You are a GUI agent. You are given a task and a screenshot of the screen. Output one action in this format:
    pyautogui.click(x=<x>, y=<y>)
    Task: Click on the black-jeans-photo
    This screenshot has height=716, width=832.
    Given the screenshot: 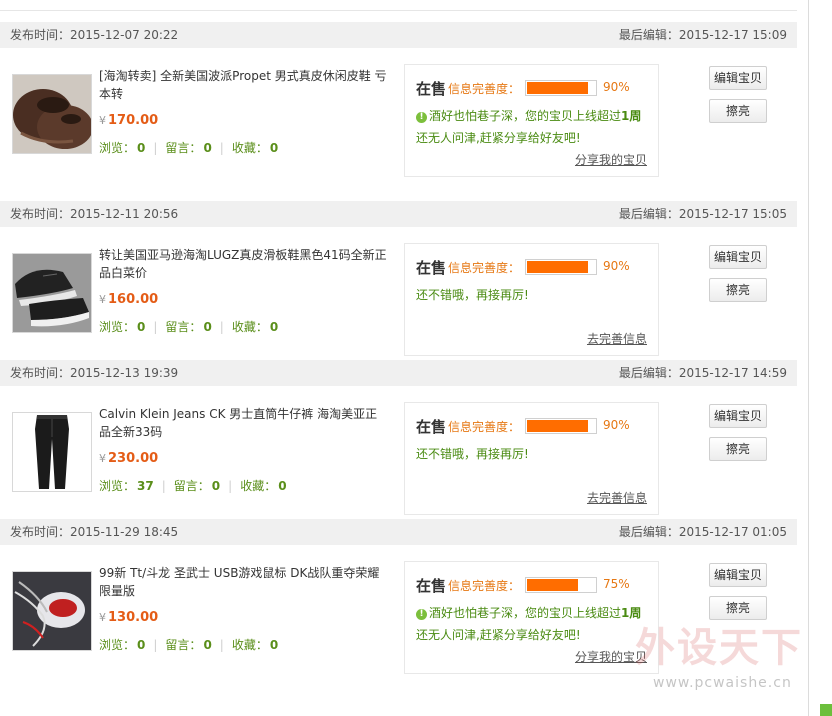 What is the action you would take?
    pyautogui.click(x=52, y=452)
    